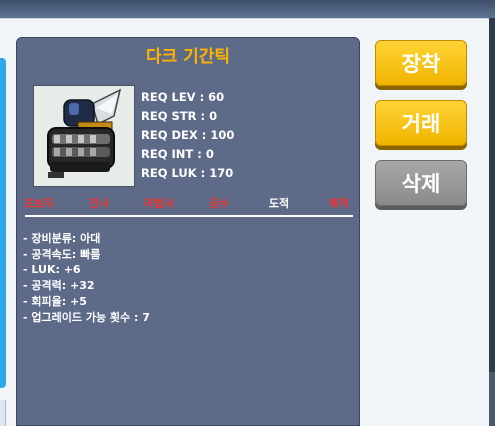 The width and height of the screenshot is (495, 426). I want to click on job-warrior: 전사, so click(99, 203).